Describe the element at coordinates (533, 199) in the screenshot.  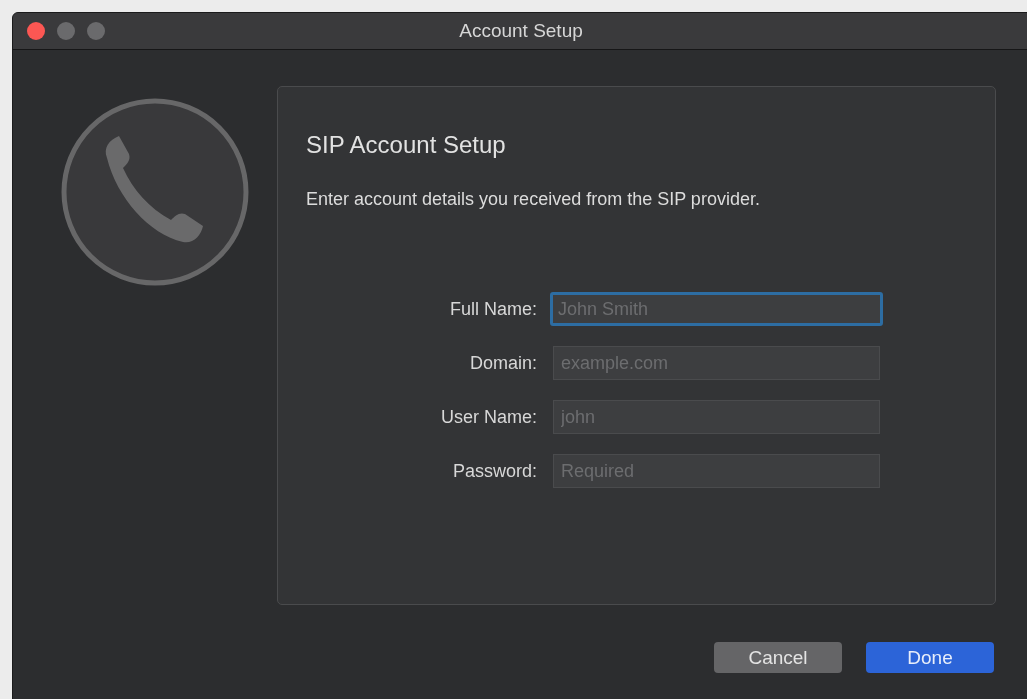
I see `panel-description: Enter account details you received from the SIP provider.` at that location.